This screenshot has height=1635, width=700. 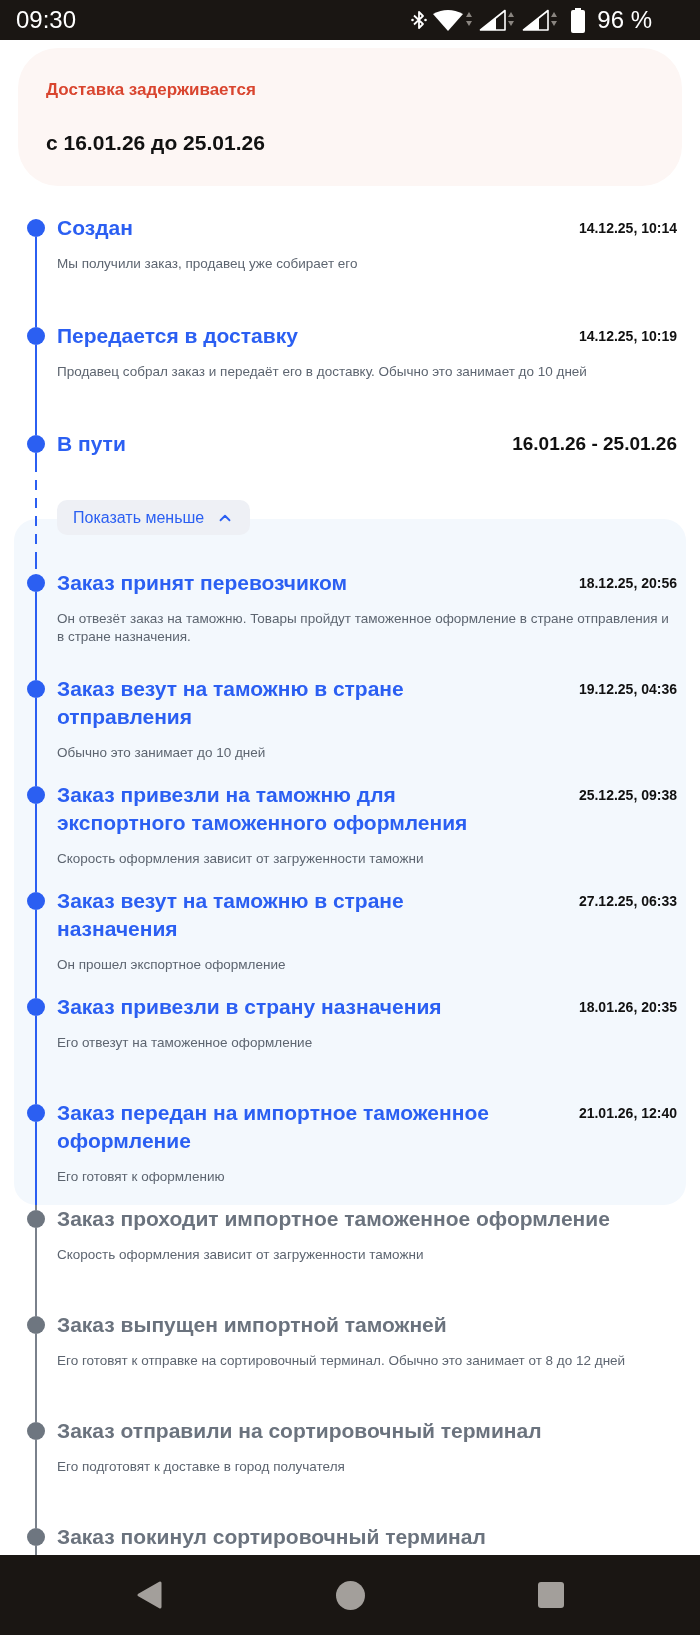 What do you see at coordinates (322, 372) in the screenshot?
I see `event-description: Продавец собрал заказ и передаёт его в доставку. Обычно это занимает до 10 дней` at bounding box center [322, 372].